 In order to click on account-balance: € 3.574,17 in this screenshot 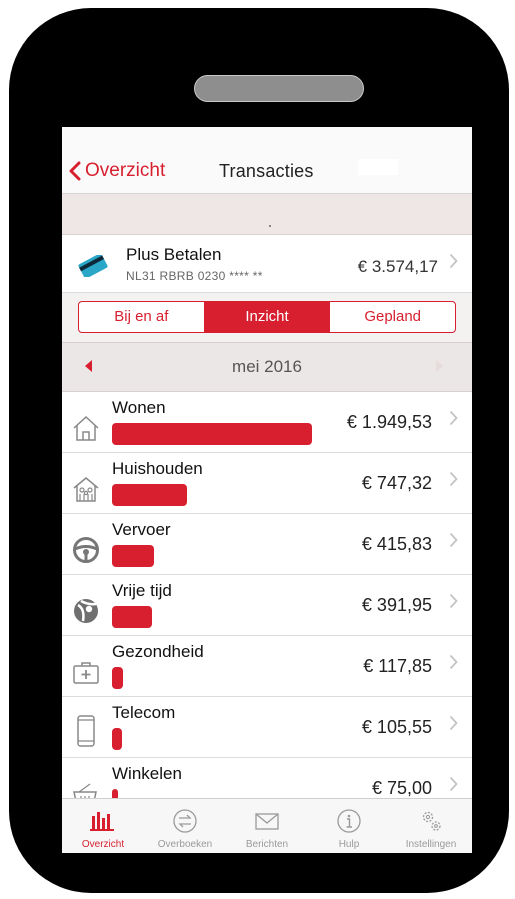, I will do `click(397, 266)`.